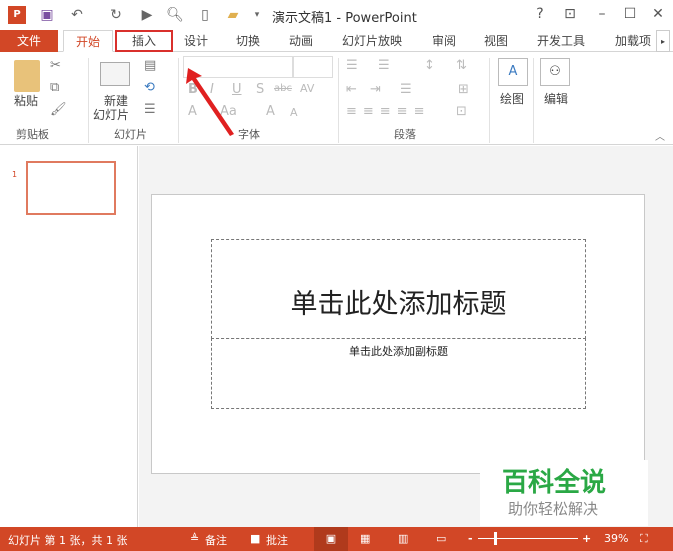 The width and height of the screenshot is (673, 551). What do you see at coordinates (77, 15) in the screenshot?
I see `undo-icon: ↶` at bounding box center [77, 15].